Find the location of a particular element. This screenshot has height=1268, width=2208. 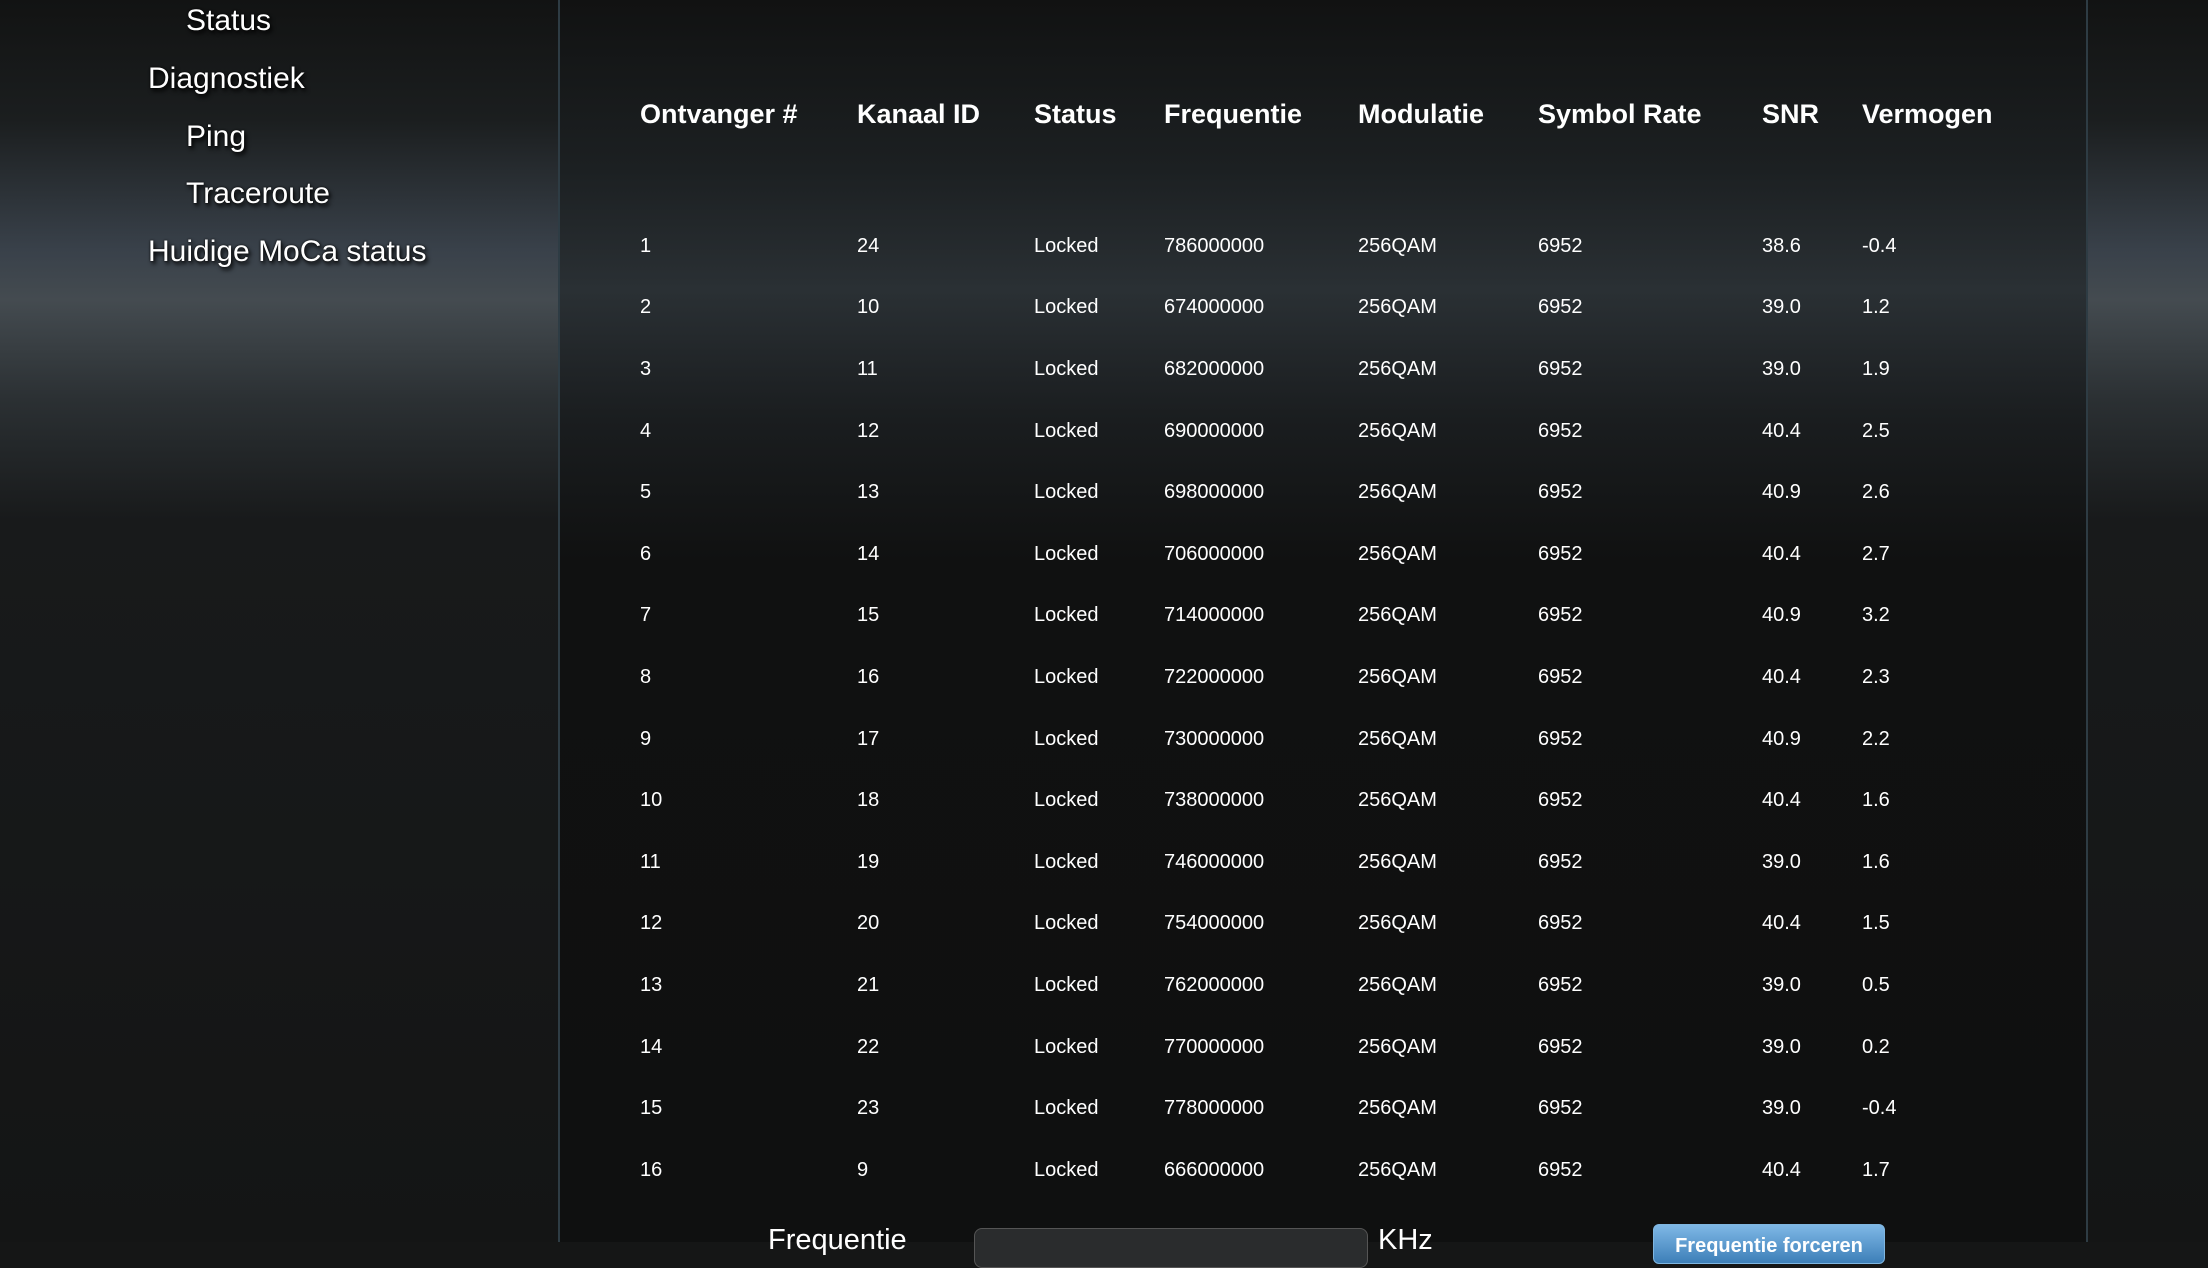

table-row: 16 9 Locked 666000000 256QAM 6952 40.4 1.7 is located at coordinates (1321, 1171).